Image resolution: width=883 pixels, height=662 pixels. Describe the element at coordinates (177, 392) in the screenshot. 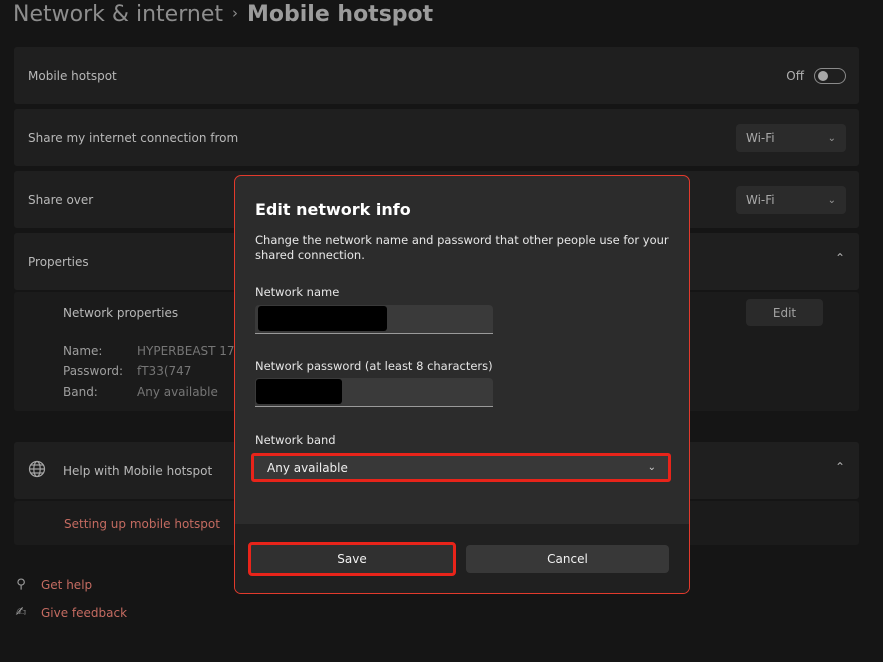

I see `band-value: Any available` at that location.